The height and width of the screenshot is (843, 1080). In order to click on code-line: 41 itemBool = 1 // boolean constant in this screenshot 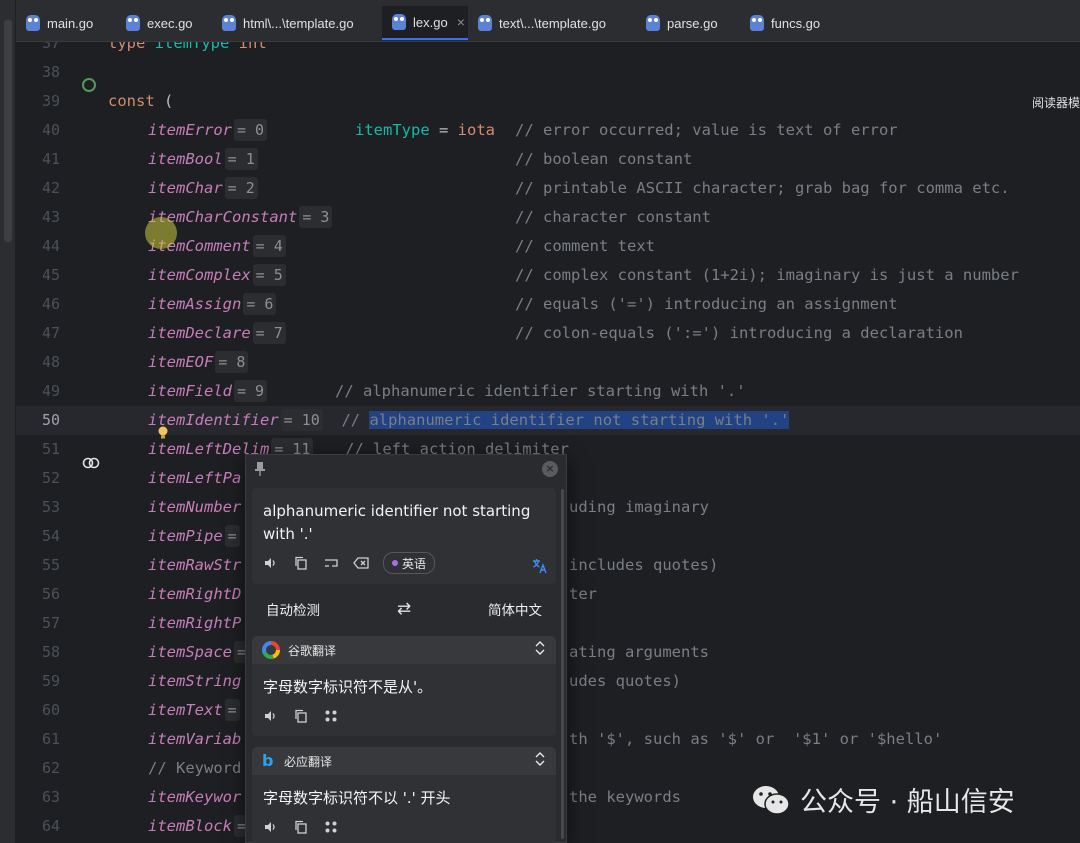, I will do `click(548, 159)`.